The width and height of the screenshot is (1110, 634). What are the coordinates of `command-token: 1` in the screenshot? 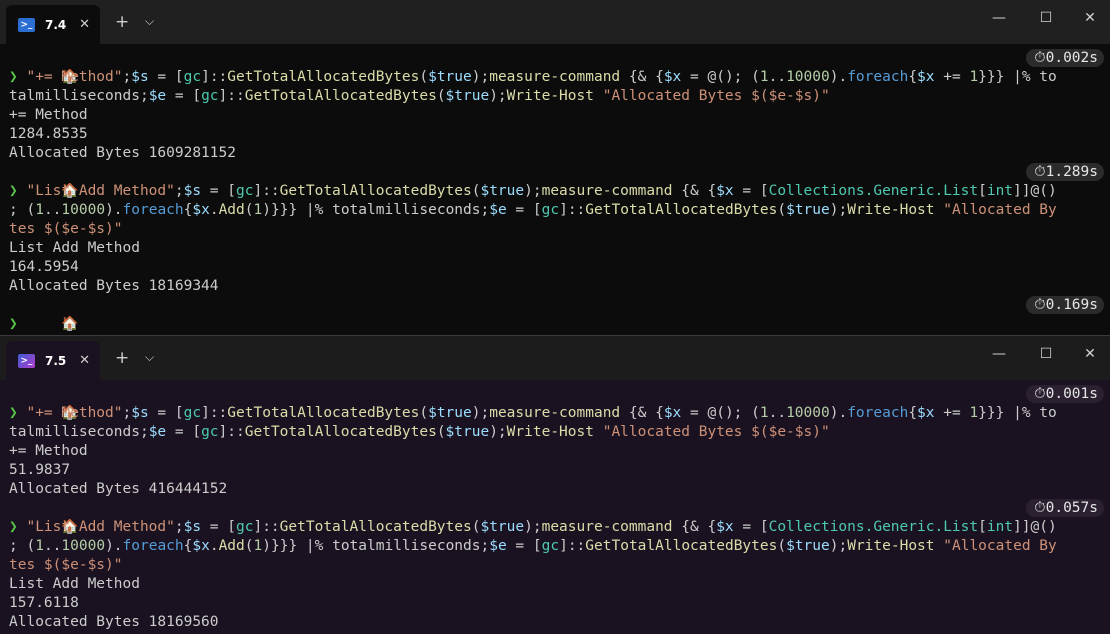 It's located at (39, 210).